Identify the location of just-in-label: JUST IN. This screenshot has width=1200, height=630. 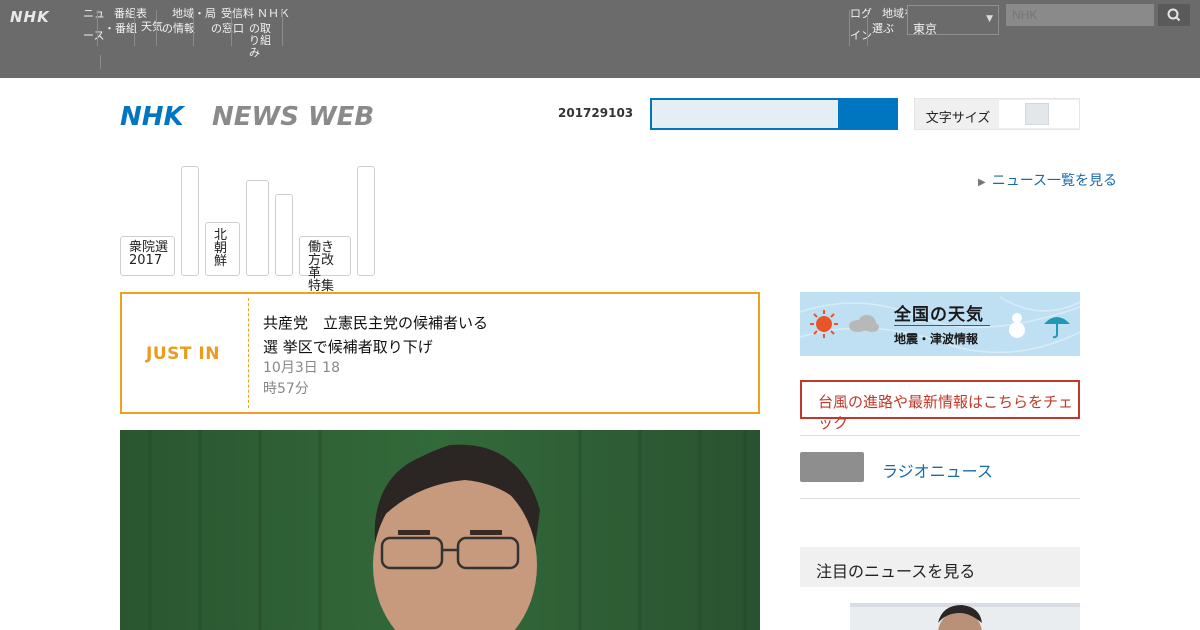
(183, 354).